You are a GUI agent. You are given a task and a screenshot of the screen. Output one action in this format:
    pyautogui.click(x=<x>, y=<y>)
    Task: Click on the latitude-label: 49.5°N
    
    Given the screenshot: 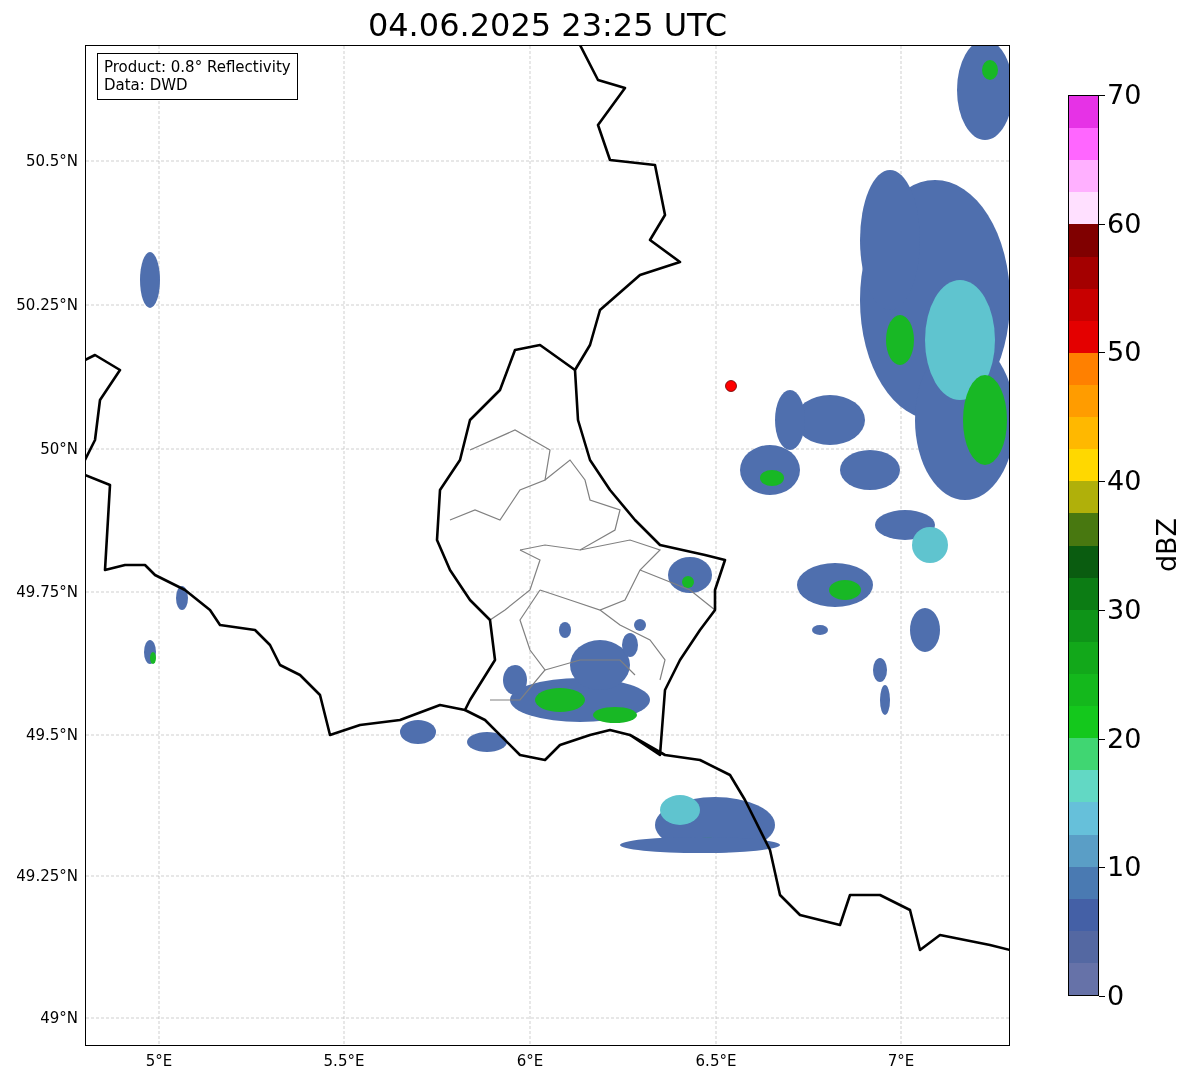 What is the action you would take?
    pyautogui.click(x=51, y=735)
    